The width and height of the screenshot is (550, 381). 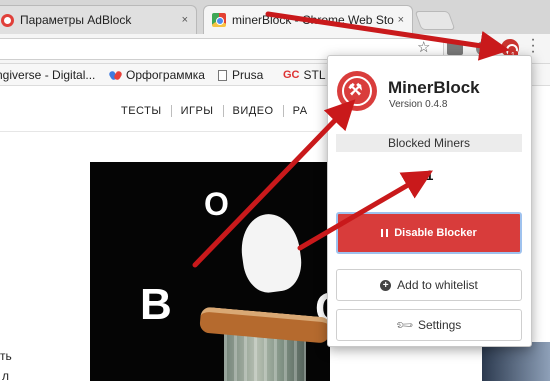 What do you see at coordinates (429, 175) in the screenshot?
I see `blocked-miners-count: 1` at bounding box center [429, 175].